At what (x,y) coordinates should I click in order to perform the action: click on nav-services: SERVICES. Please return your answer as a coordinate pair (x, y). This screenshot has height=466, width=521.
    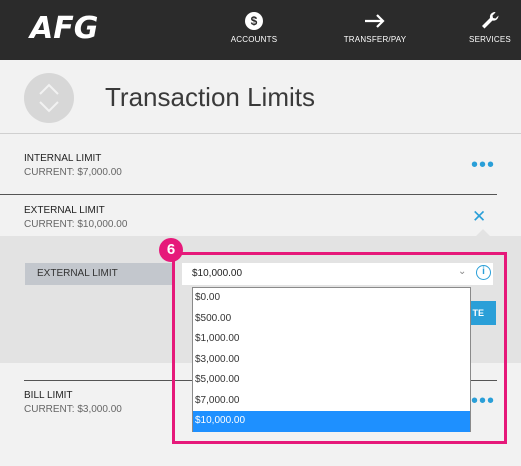
    Looking at the image, I should click on (490, 27).